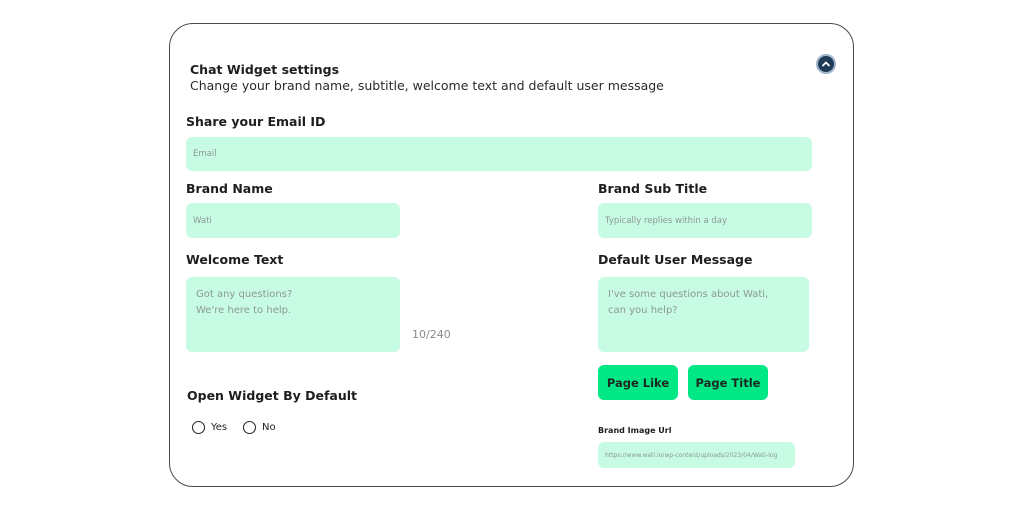 The image size is (1024, 512). I want to click on brand-subtitle-label: Brand Sub Title, so click(653, 188).